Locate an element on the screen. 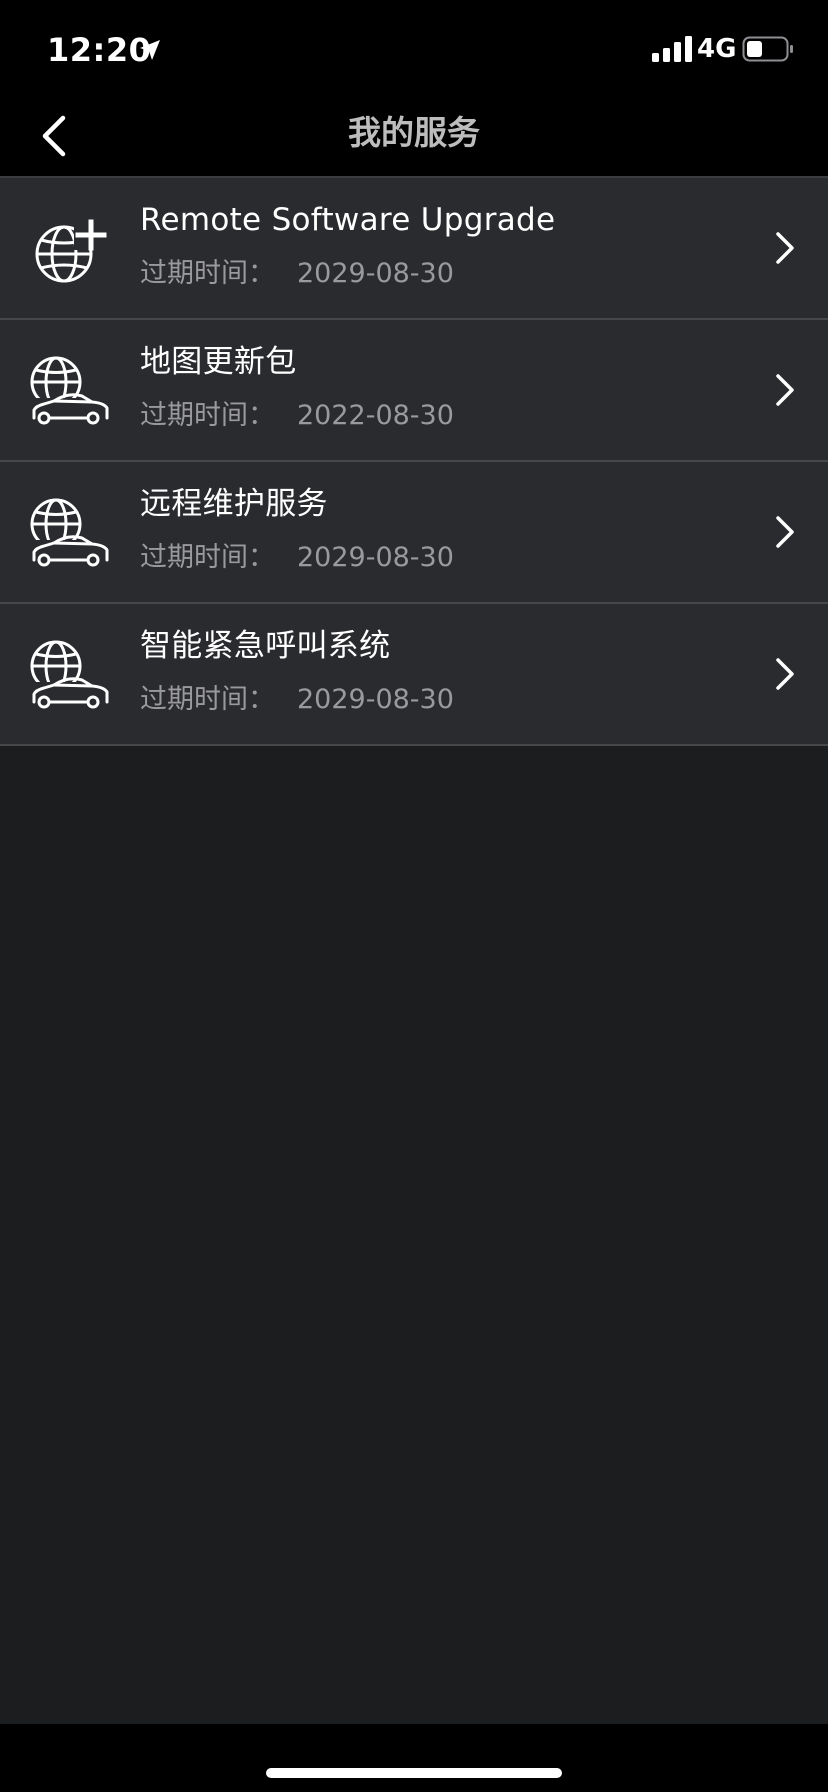  service-item-map-update: 地图更新包 过期时间： 2022-08-30 is located at coordinates (414, 391).